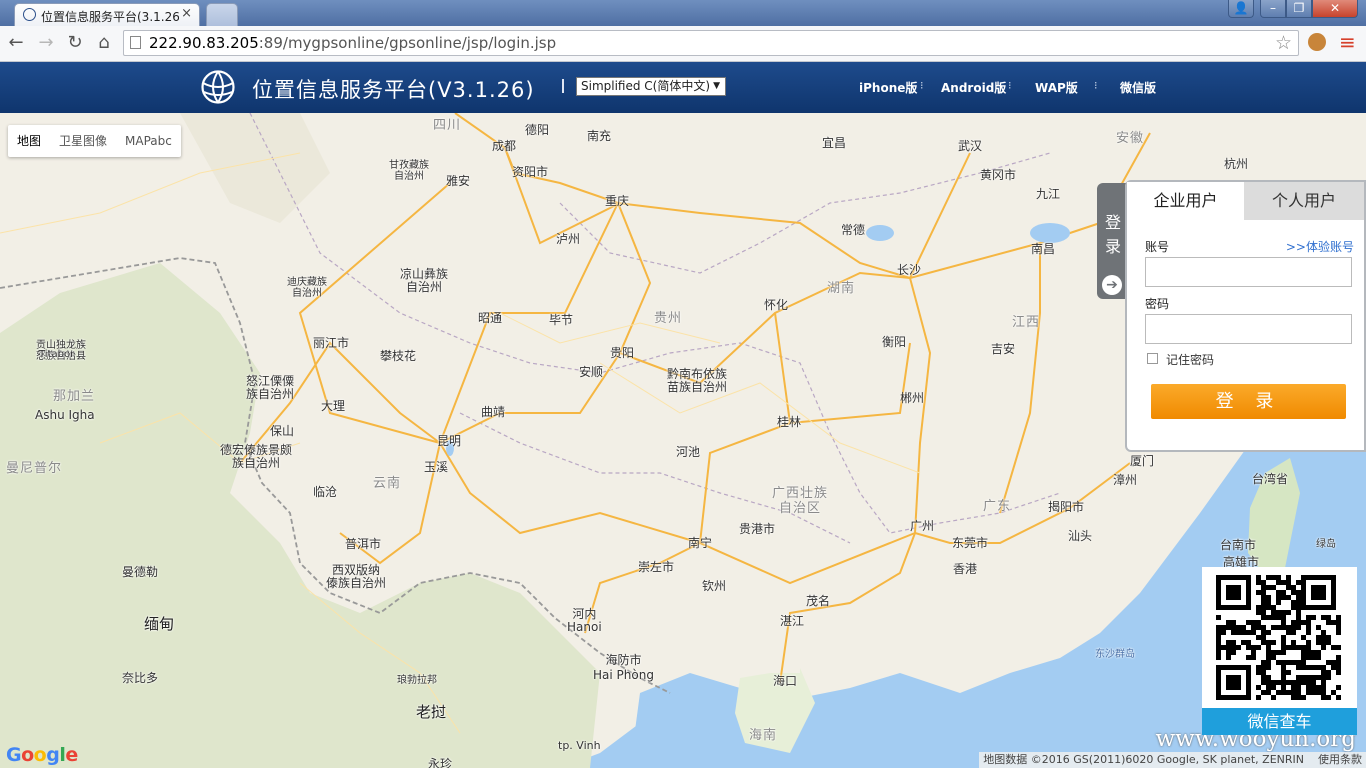  Describe the element at coordinates (617, 201) in the screenshot. I see `map-label: 重庆` at that location.